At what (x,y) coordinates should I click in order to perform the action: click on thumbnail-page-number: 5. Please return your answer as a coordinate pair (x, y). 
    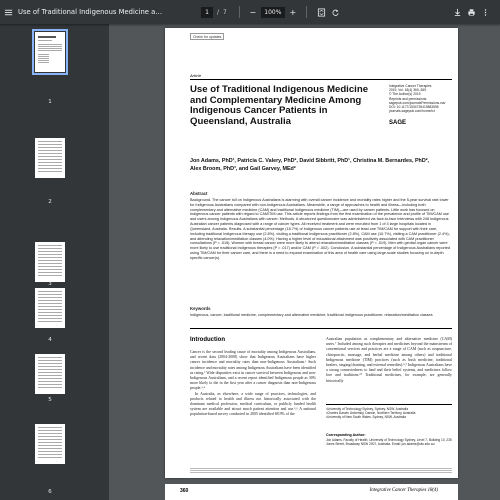
    Looking at the image, I should click on (50, 400).